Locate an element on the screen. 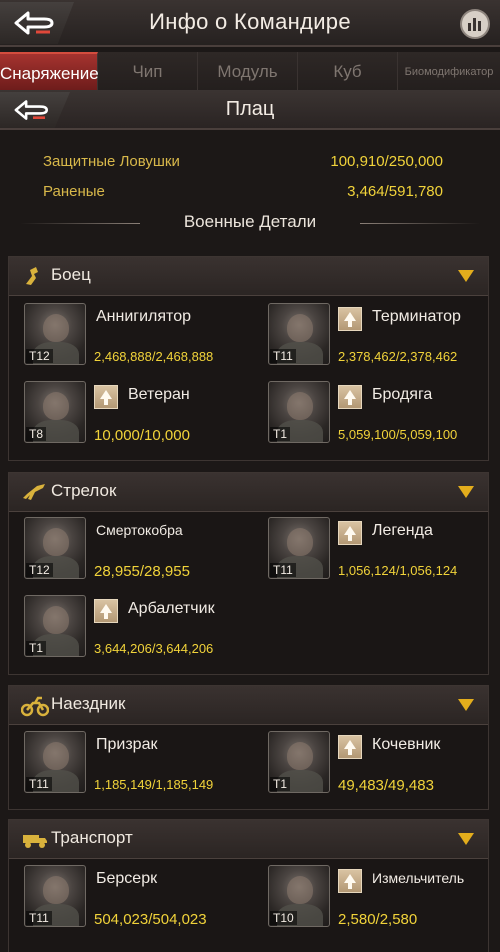  unit-card: T1 Кочевник 49,483/49,483 is located at coordinates (384, 766).